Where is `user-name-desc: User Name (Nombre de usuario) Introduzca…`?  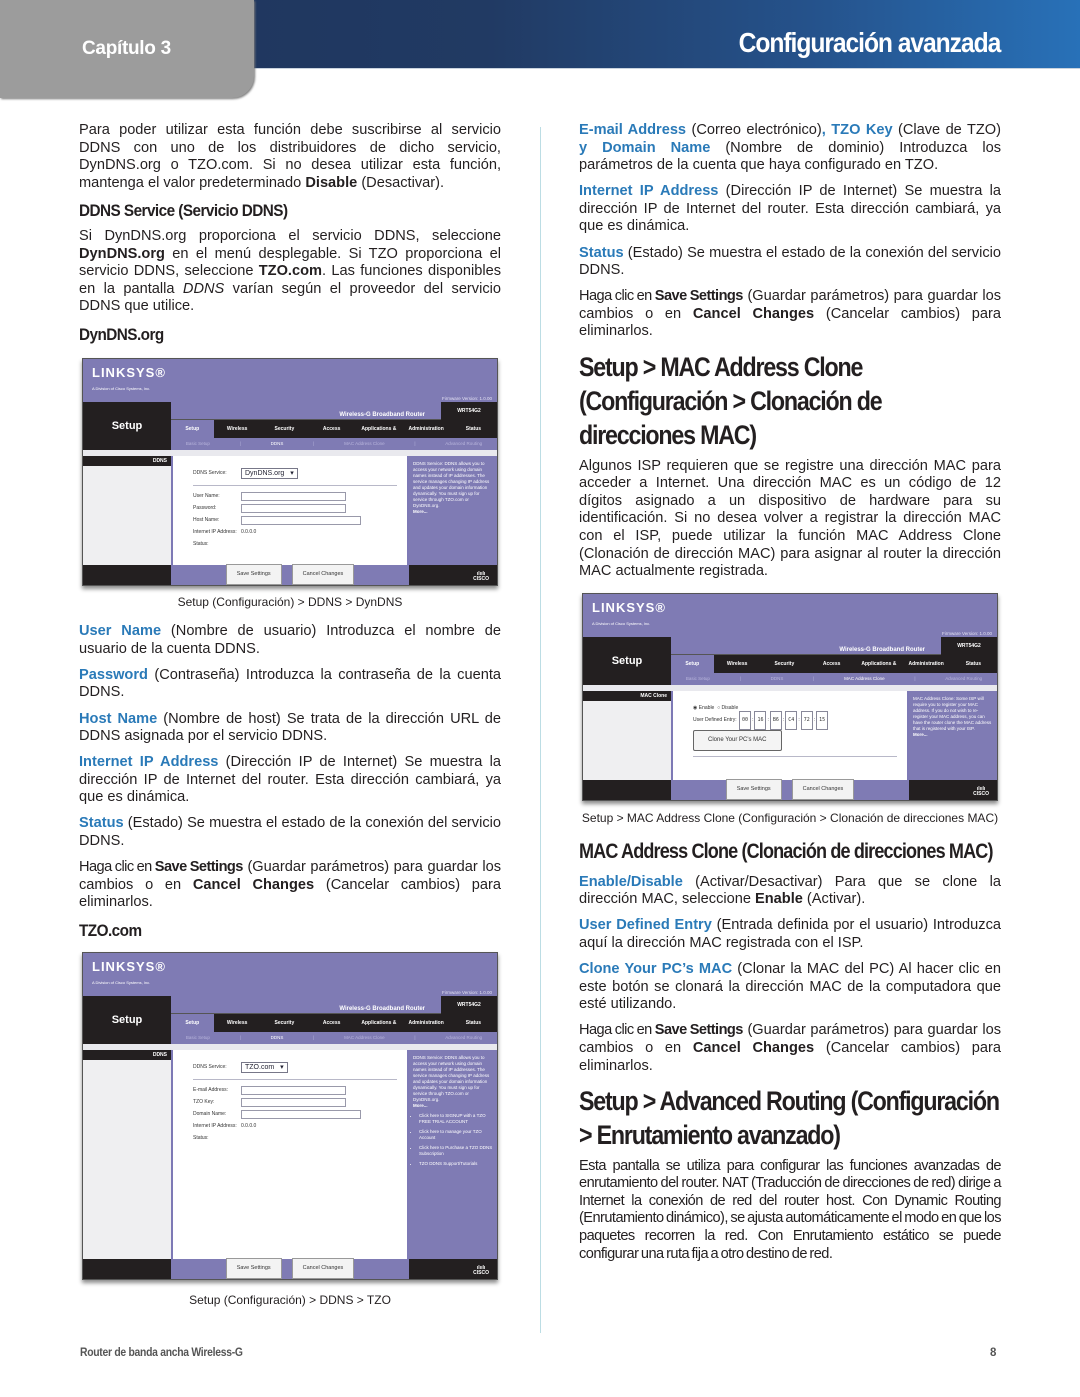 user-name-desc: User Name (Nombre de usuario) Introduzca… is located at coordinates (290, 640).